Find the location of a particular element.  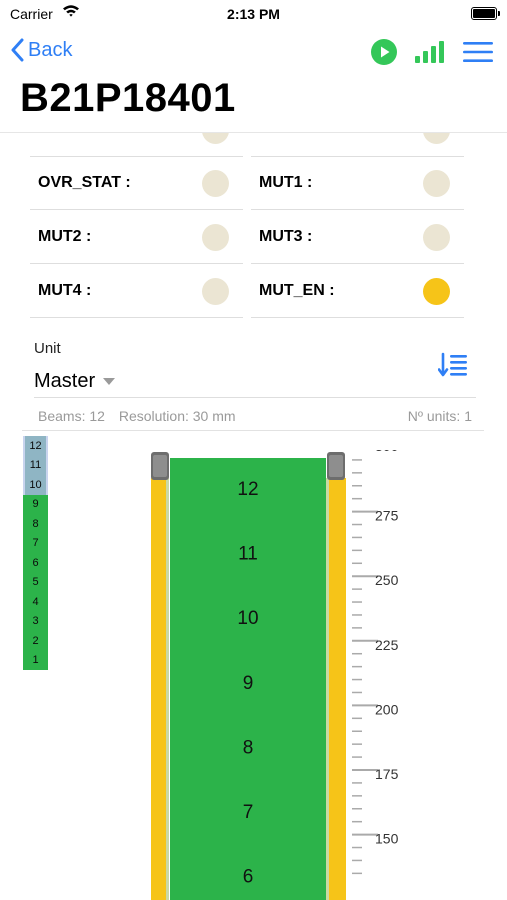

unit-dropdown: Master is located at coordinates (75, 381).